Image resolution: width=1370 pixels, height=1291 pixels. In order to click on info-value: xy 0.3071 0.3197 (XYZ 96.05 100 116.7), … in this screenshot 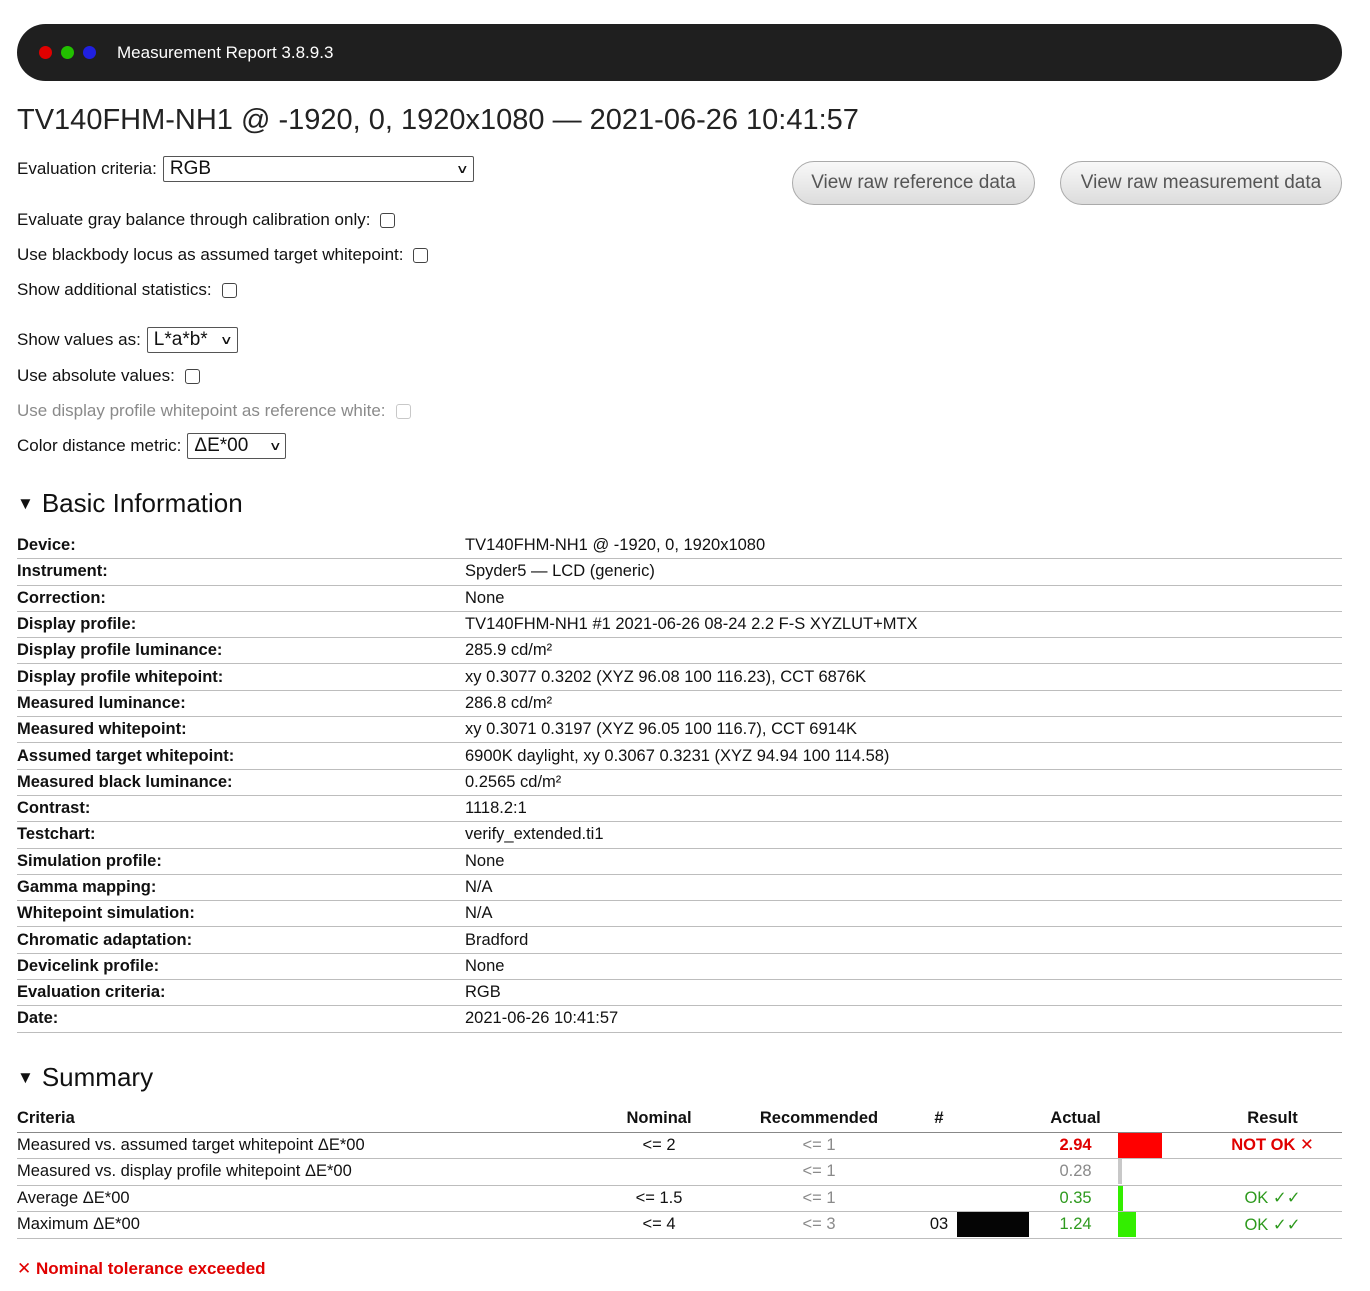, I will do `click(903, 730)`.